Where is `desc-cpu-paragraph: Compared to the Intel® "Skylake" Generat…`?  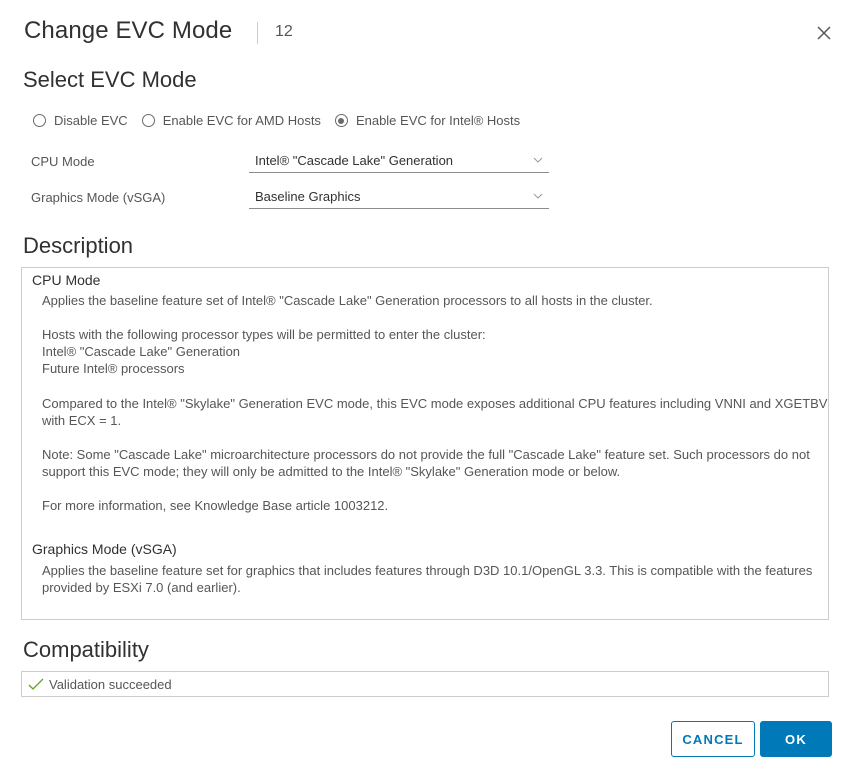
desc-cpu-paragraph: Compared to the Intel® "Skylake" Generat… is located at coordinates (435, 412).